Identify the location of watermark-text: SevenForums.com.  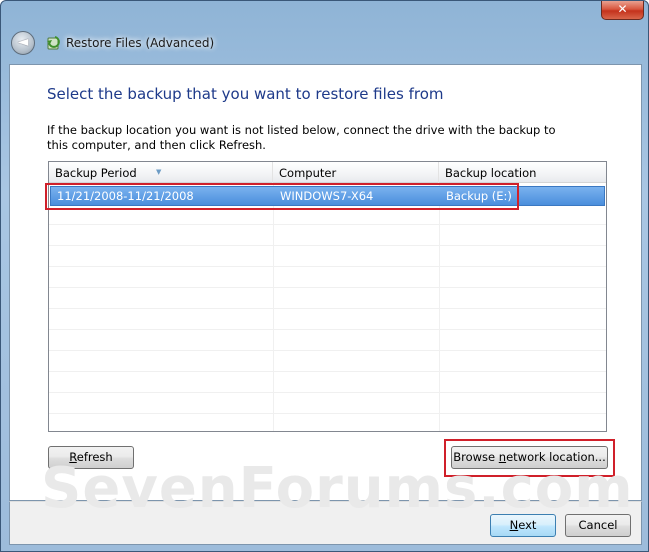
(337, 488).